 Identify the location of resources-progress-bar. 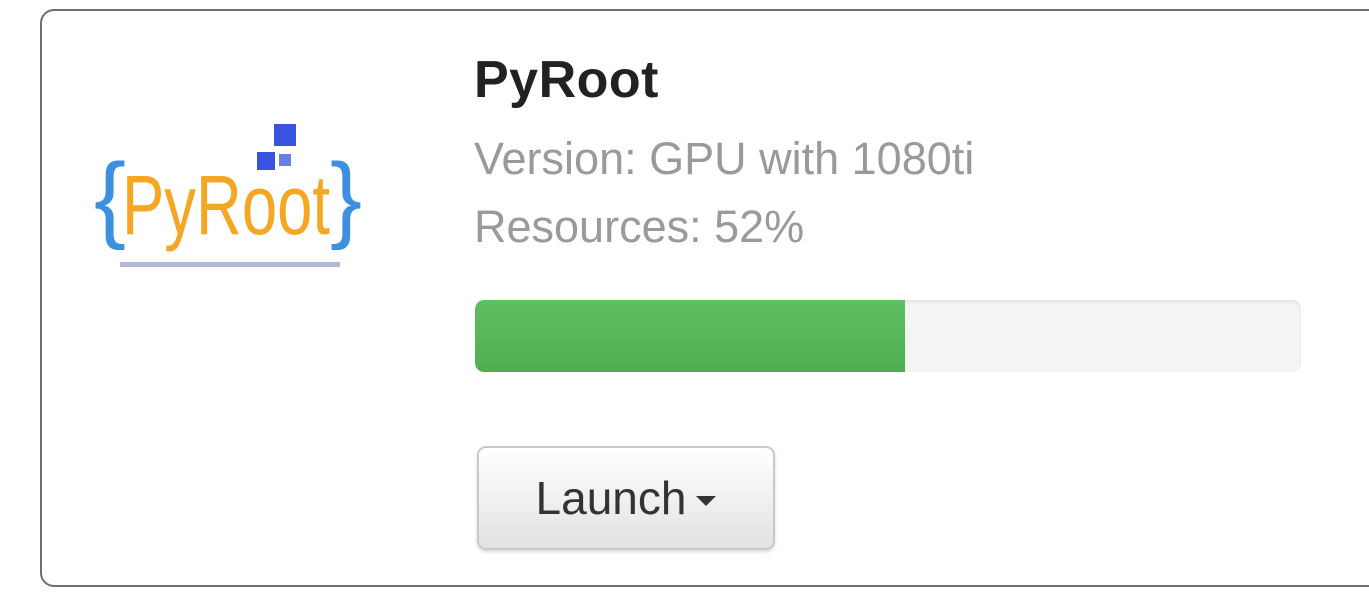
(888, 336).